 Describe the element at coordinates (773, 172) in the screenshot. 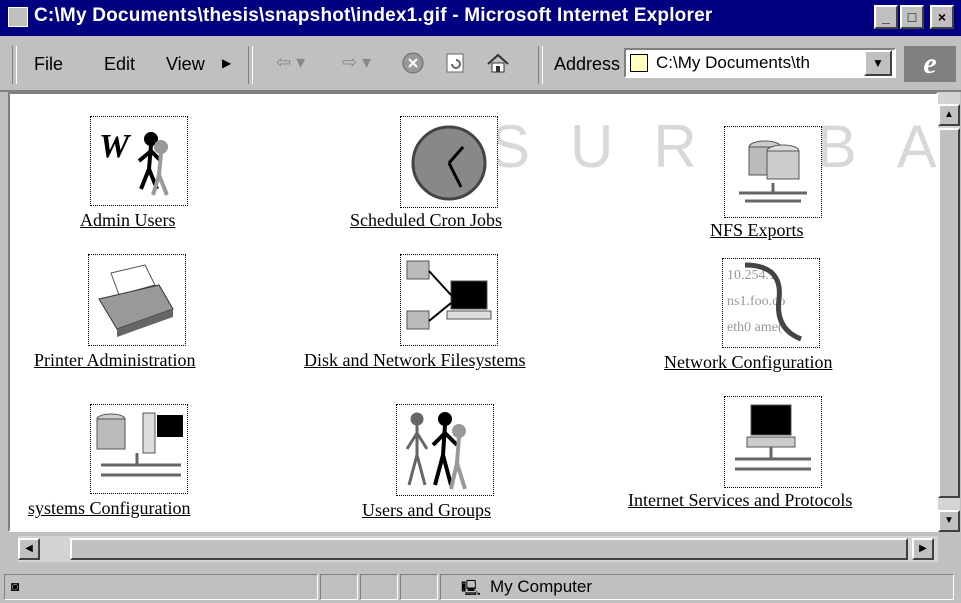

I see `nfs-exports-icon` at that location.